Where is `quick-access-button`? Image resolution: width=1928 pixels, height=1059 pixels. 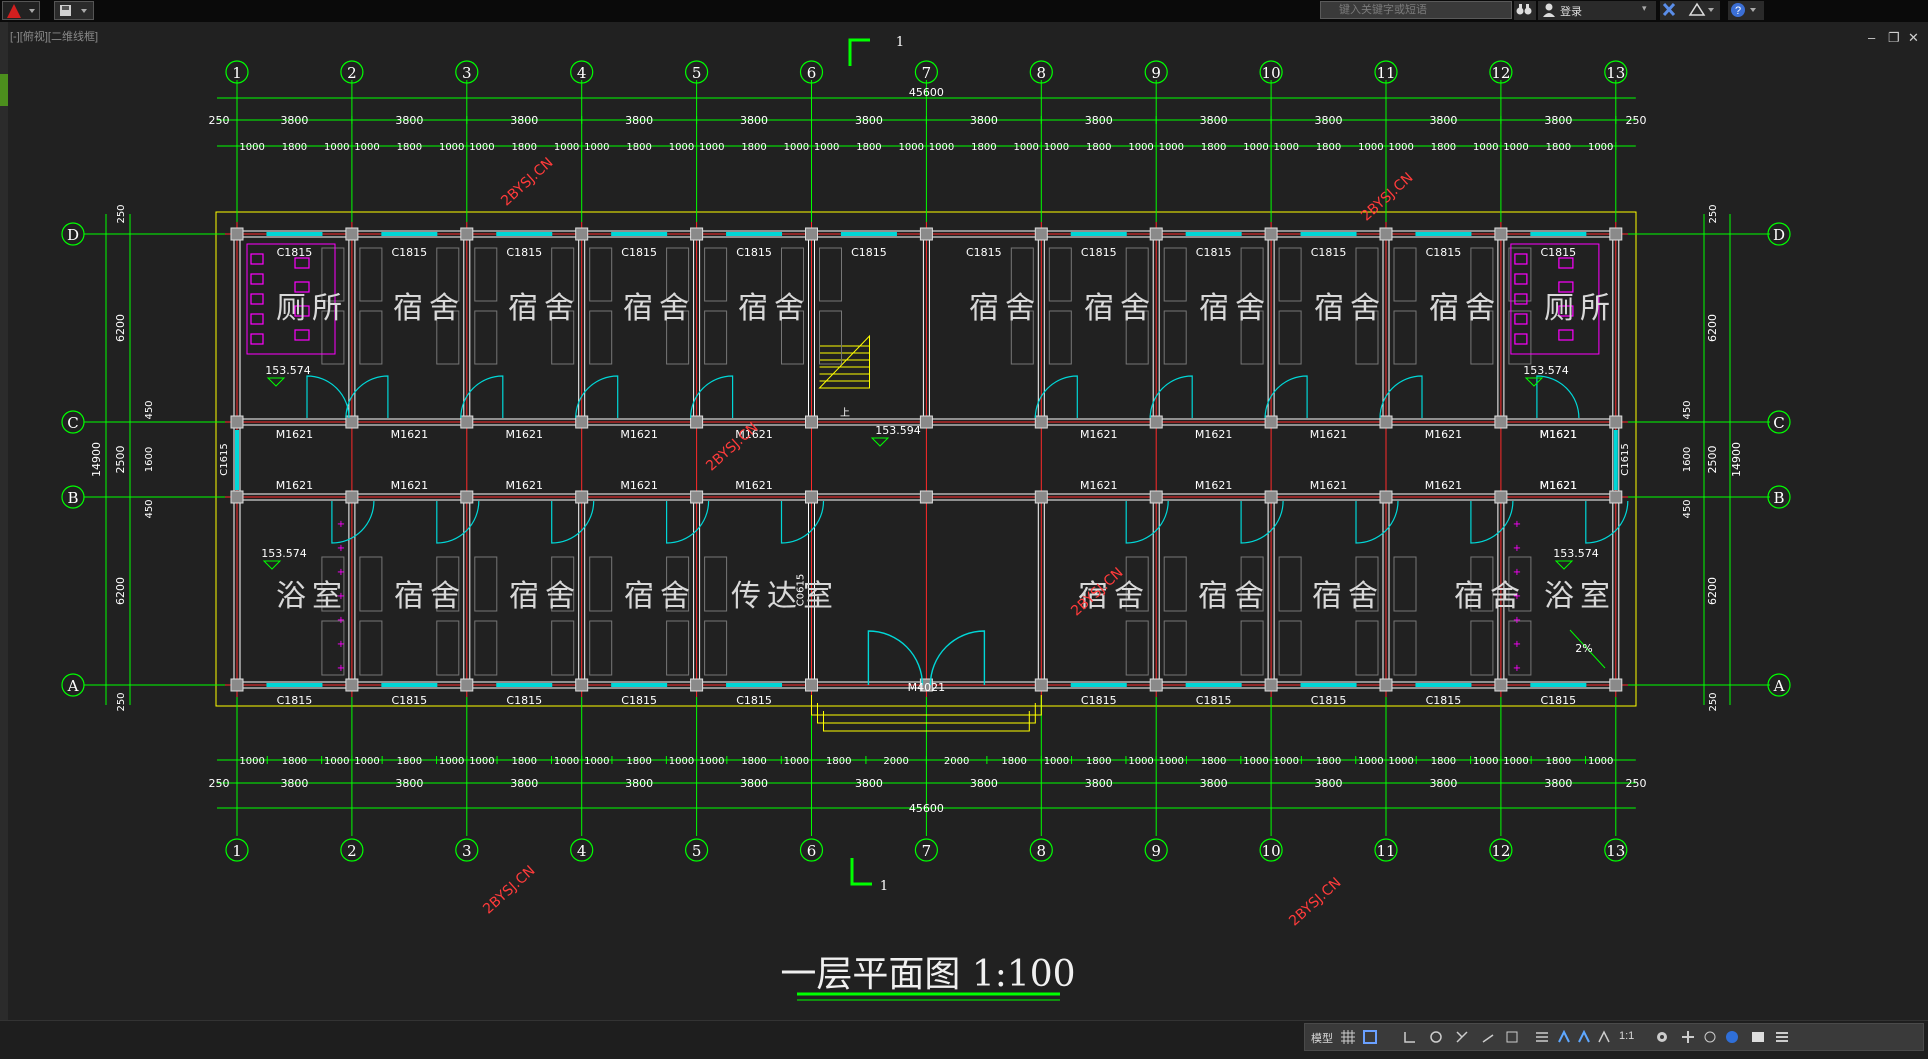
quick-access-button is located at coordinates (74, 10).